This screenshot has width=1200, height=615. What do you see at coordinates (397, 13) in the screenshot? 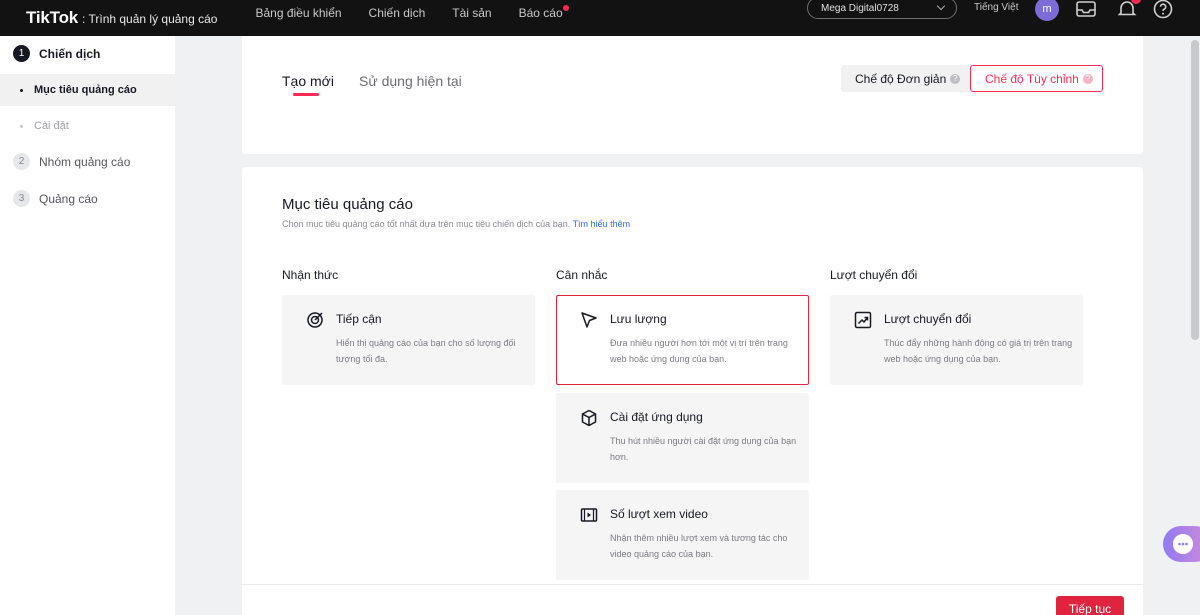
I see `nav-campaign: Chiến dịch` at bounding box center [397, 13].